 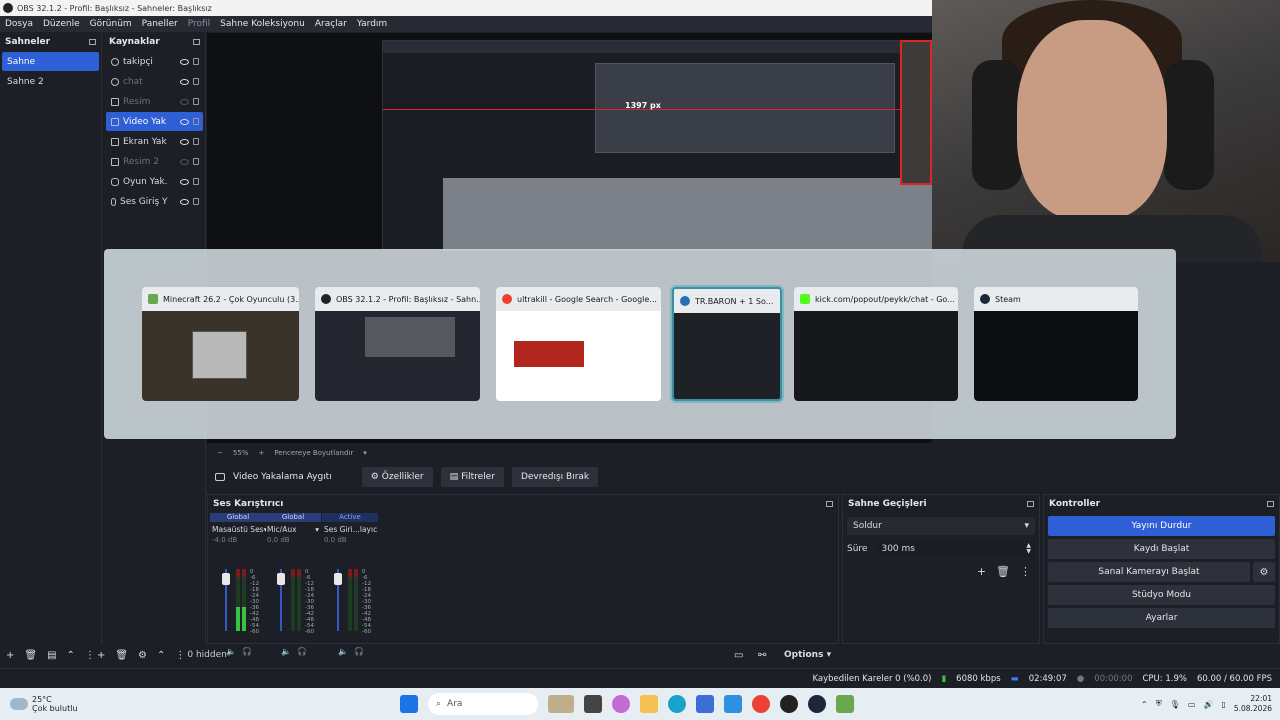 What do you see at coordinates (705, 704) in the screenshot?
I see `store-icon` at bounding box center [705, 704].